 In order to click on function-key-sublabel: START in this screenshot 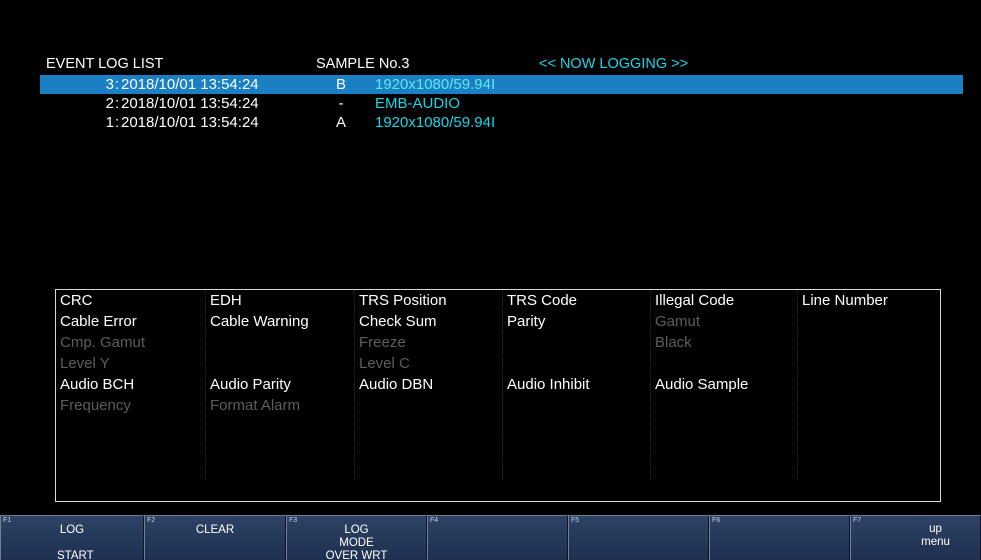, I will do `click(75, 555)`.